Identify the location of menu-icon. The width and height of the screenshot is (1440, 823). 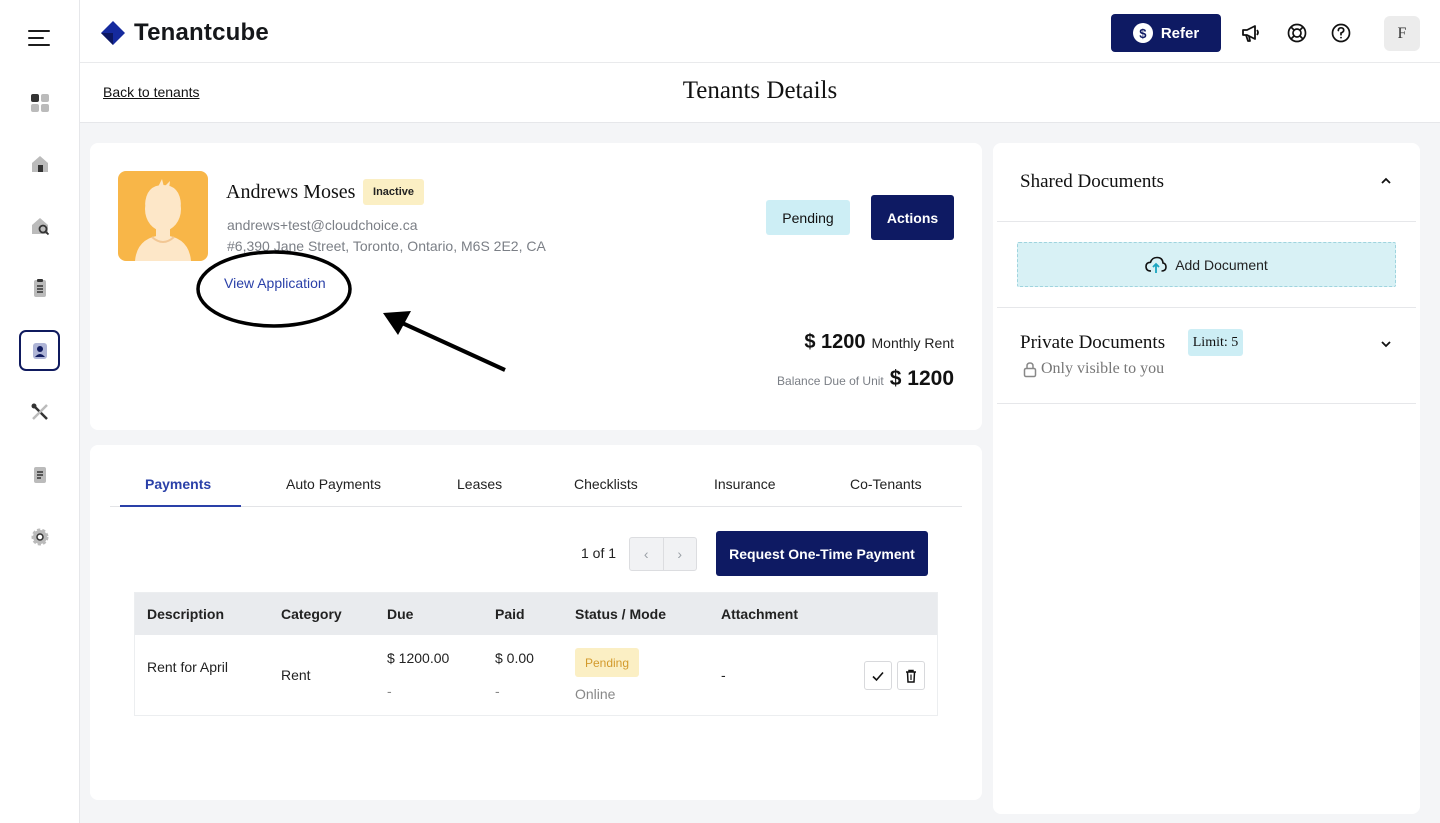
(40, 38).